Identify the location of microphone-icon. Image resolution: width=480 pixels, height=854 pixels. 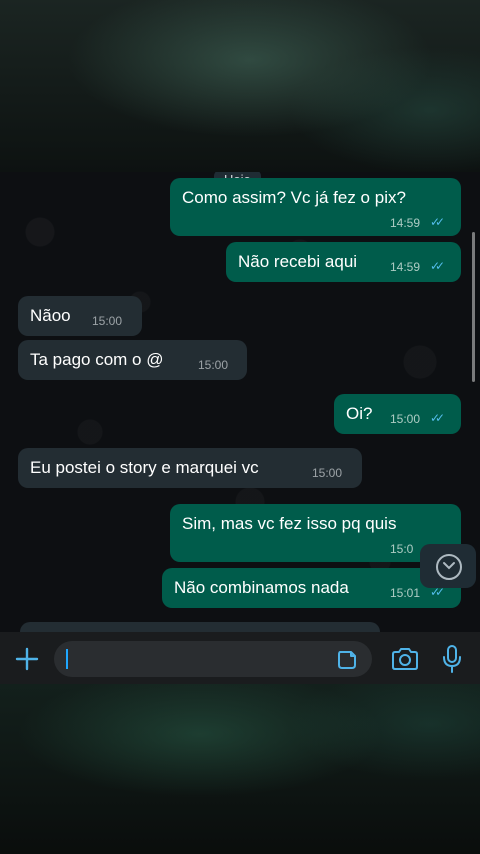
(452, 659).